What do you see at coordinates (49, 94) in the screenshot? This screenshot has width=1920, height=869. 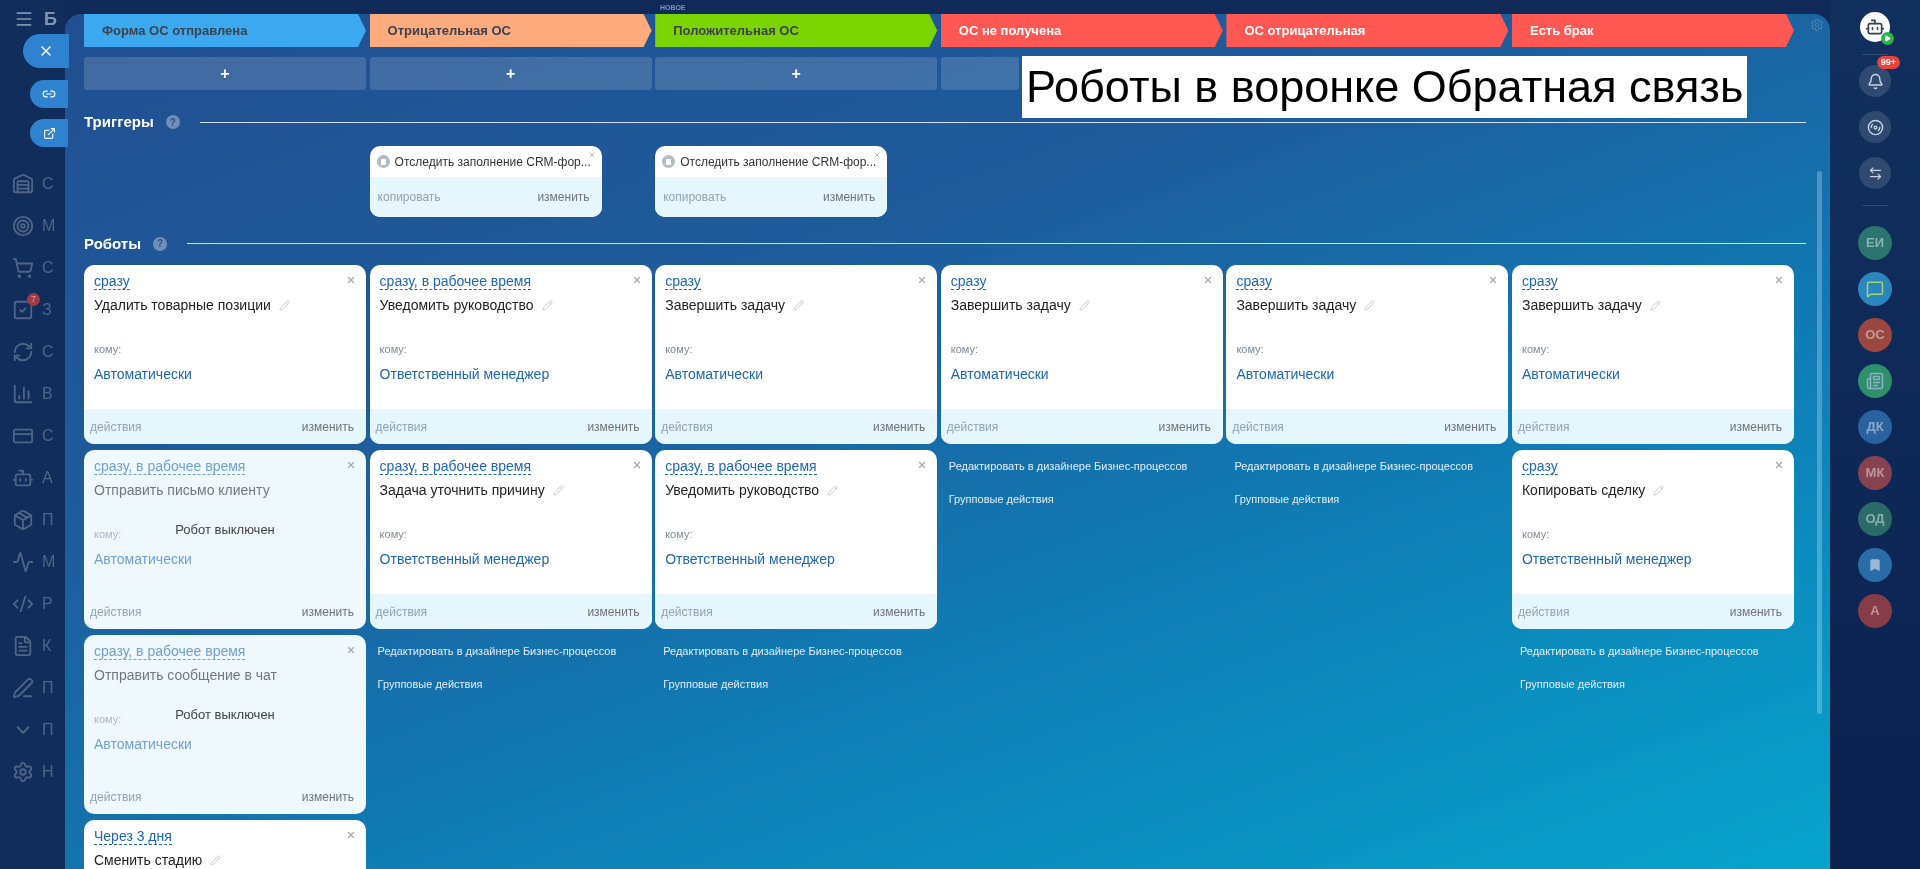 I see `copy-link-button` at bounding box center [49, 94].